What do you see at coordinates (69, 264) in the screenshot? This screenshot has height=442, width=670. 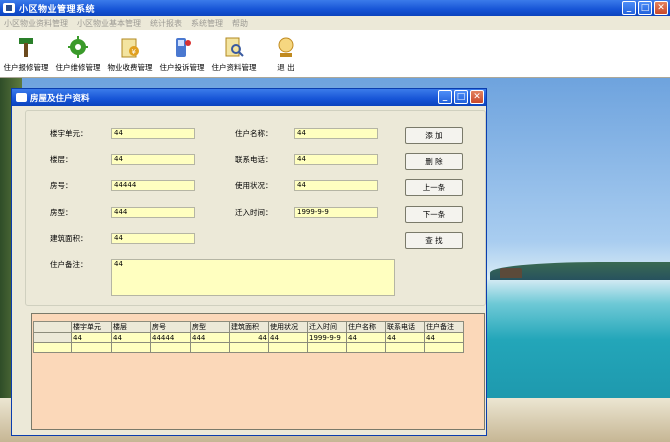 I see `note-label: 住户备注：` at bounding box center [69, 264].